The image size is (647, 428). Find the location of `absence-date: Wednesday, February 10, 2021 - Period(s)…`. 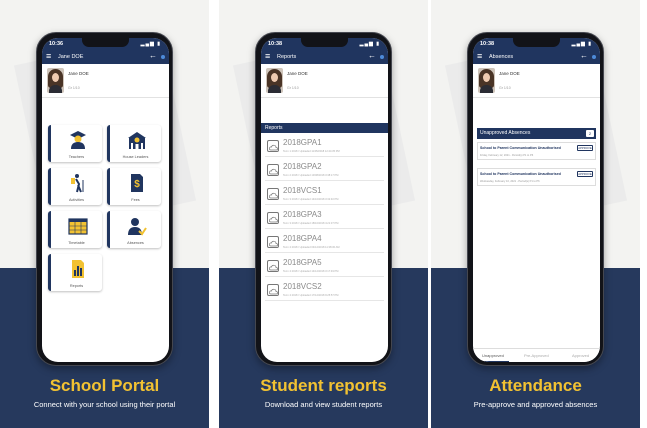

absence-date: Wednesday, February 10, 2021 - Period(s)… is located at coordinates (510, 181).